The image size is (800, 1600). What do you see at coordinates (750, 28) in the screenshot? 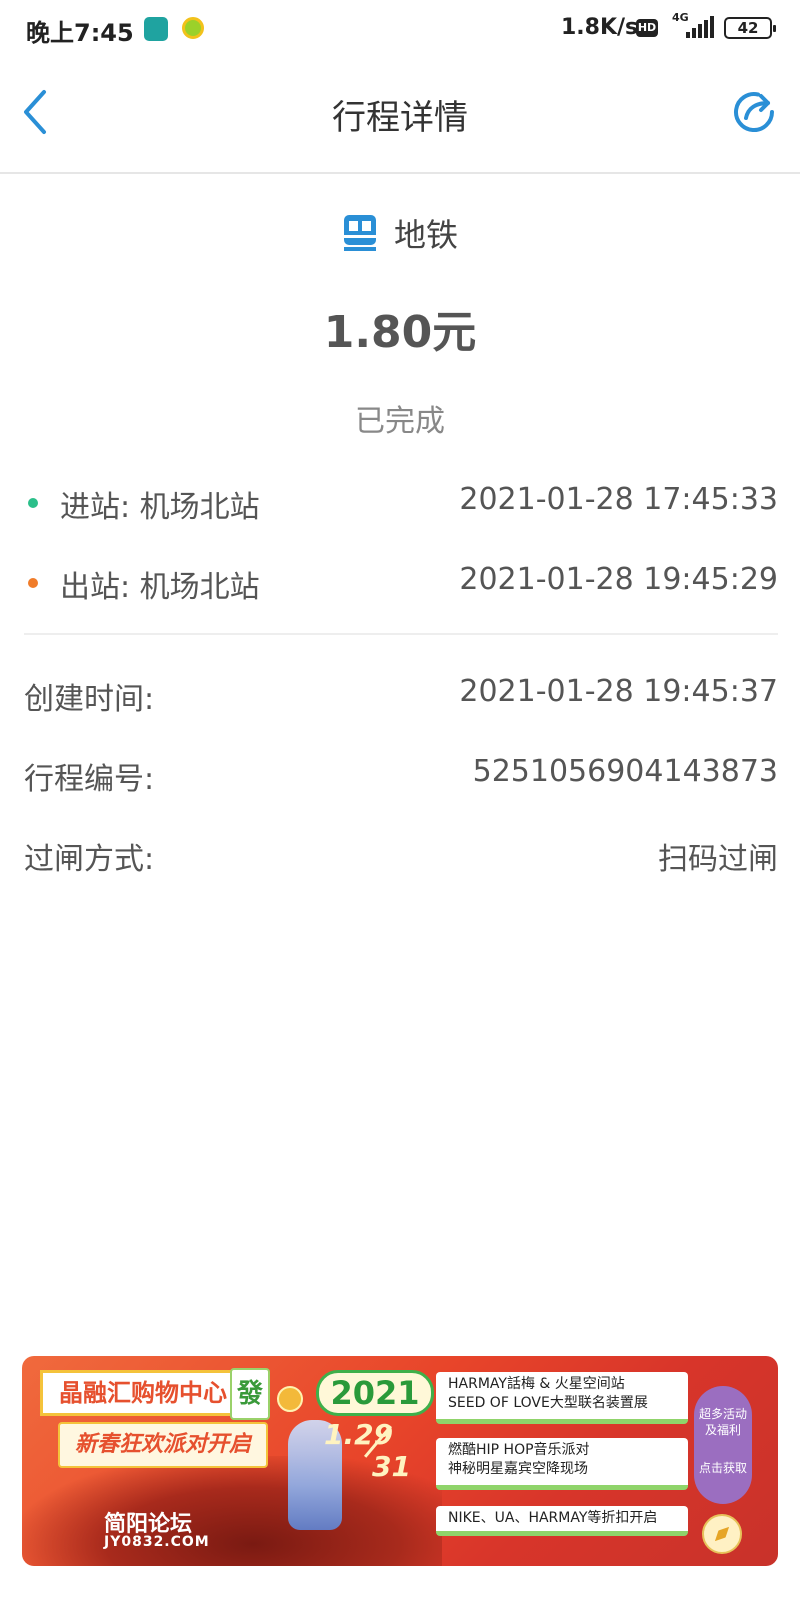
I see `battery-icon: 42` at bounding box center [750, 28].